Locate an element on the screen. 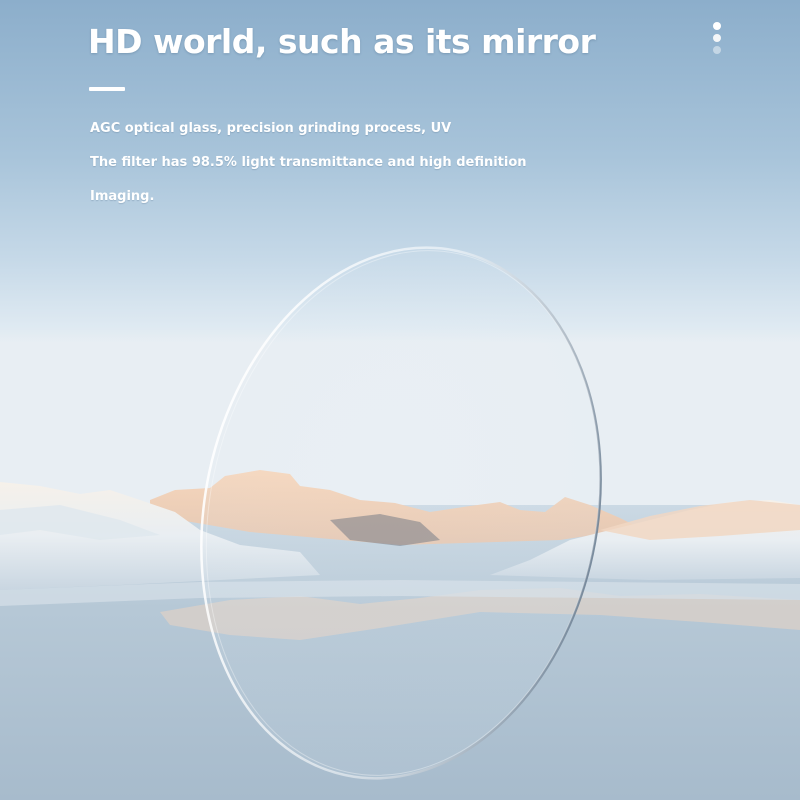  carousel-indicator is located at coordinates (717, 40).